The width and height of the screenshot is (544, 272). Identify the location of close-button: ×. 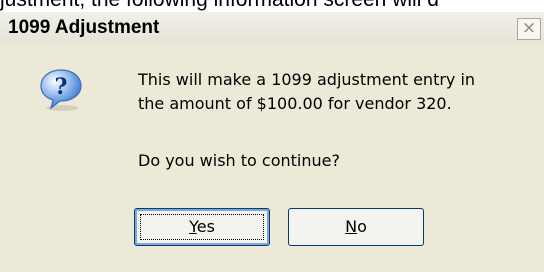
(529, 29).